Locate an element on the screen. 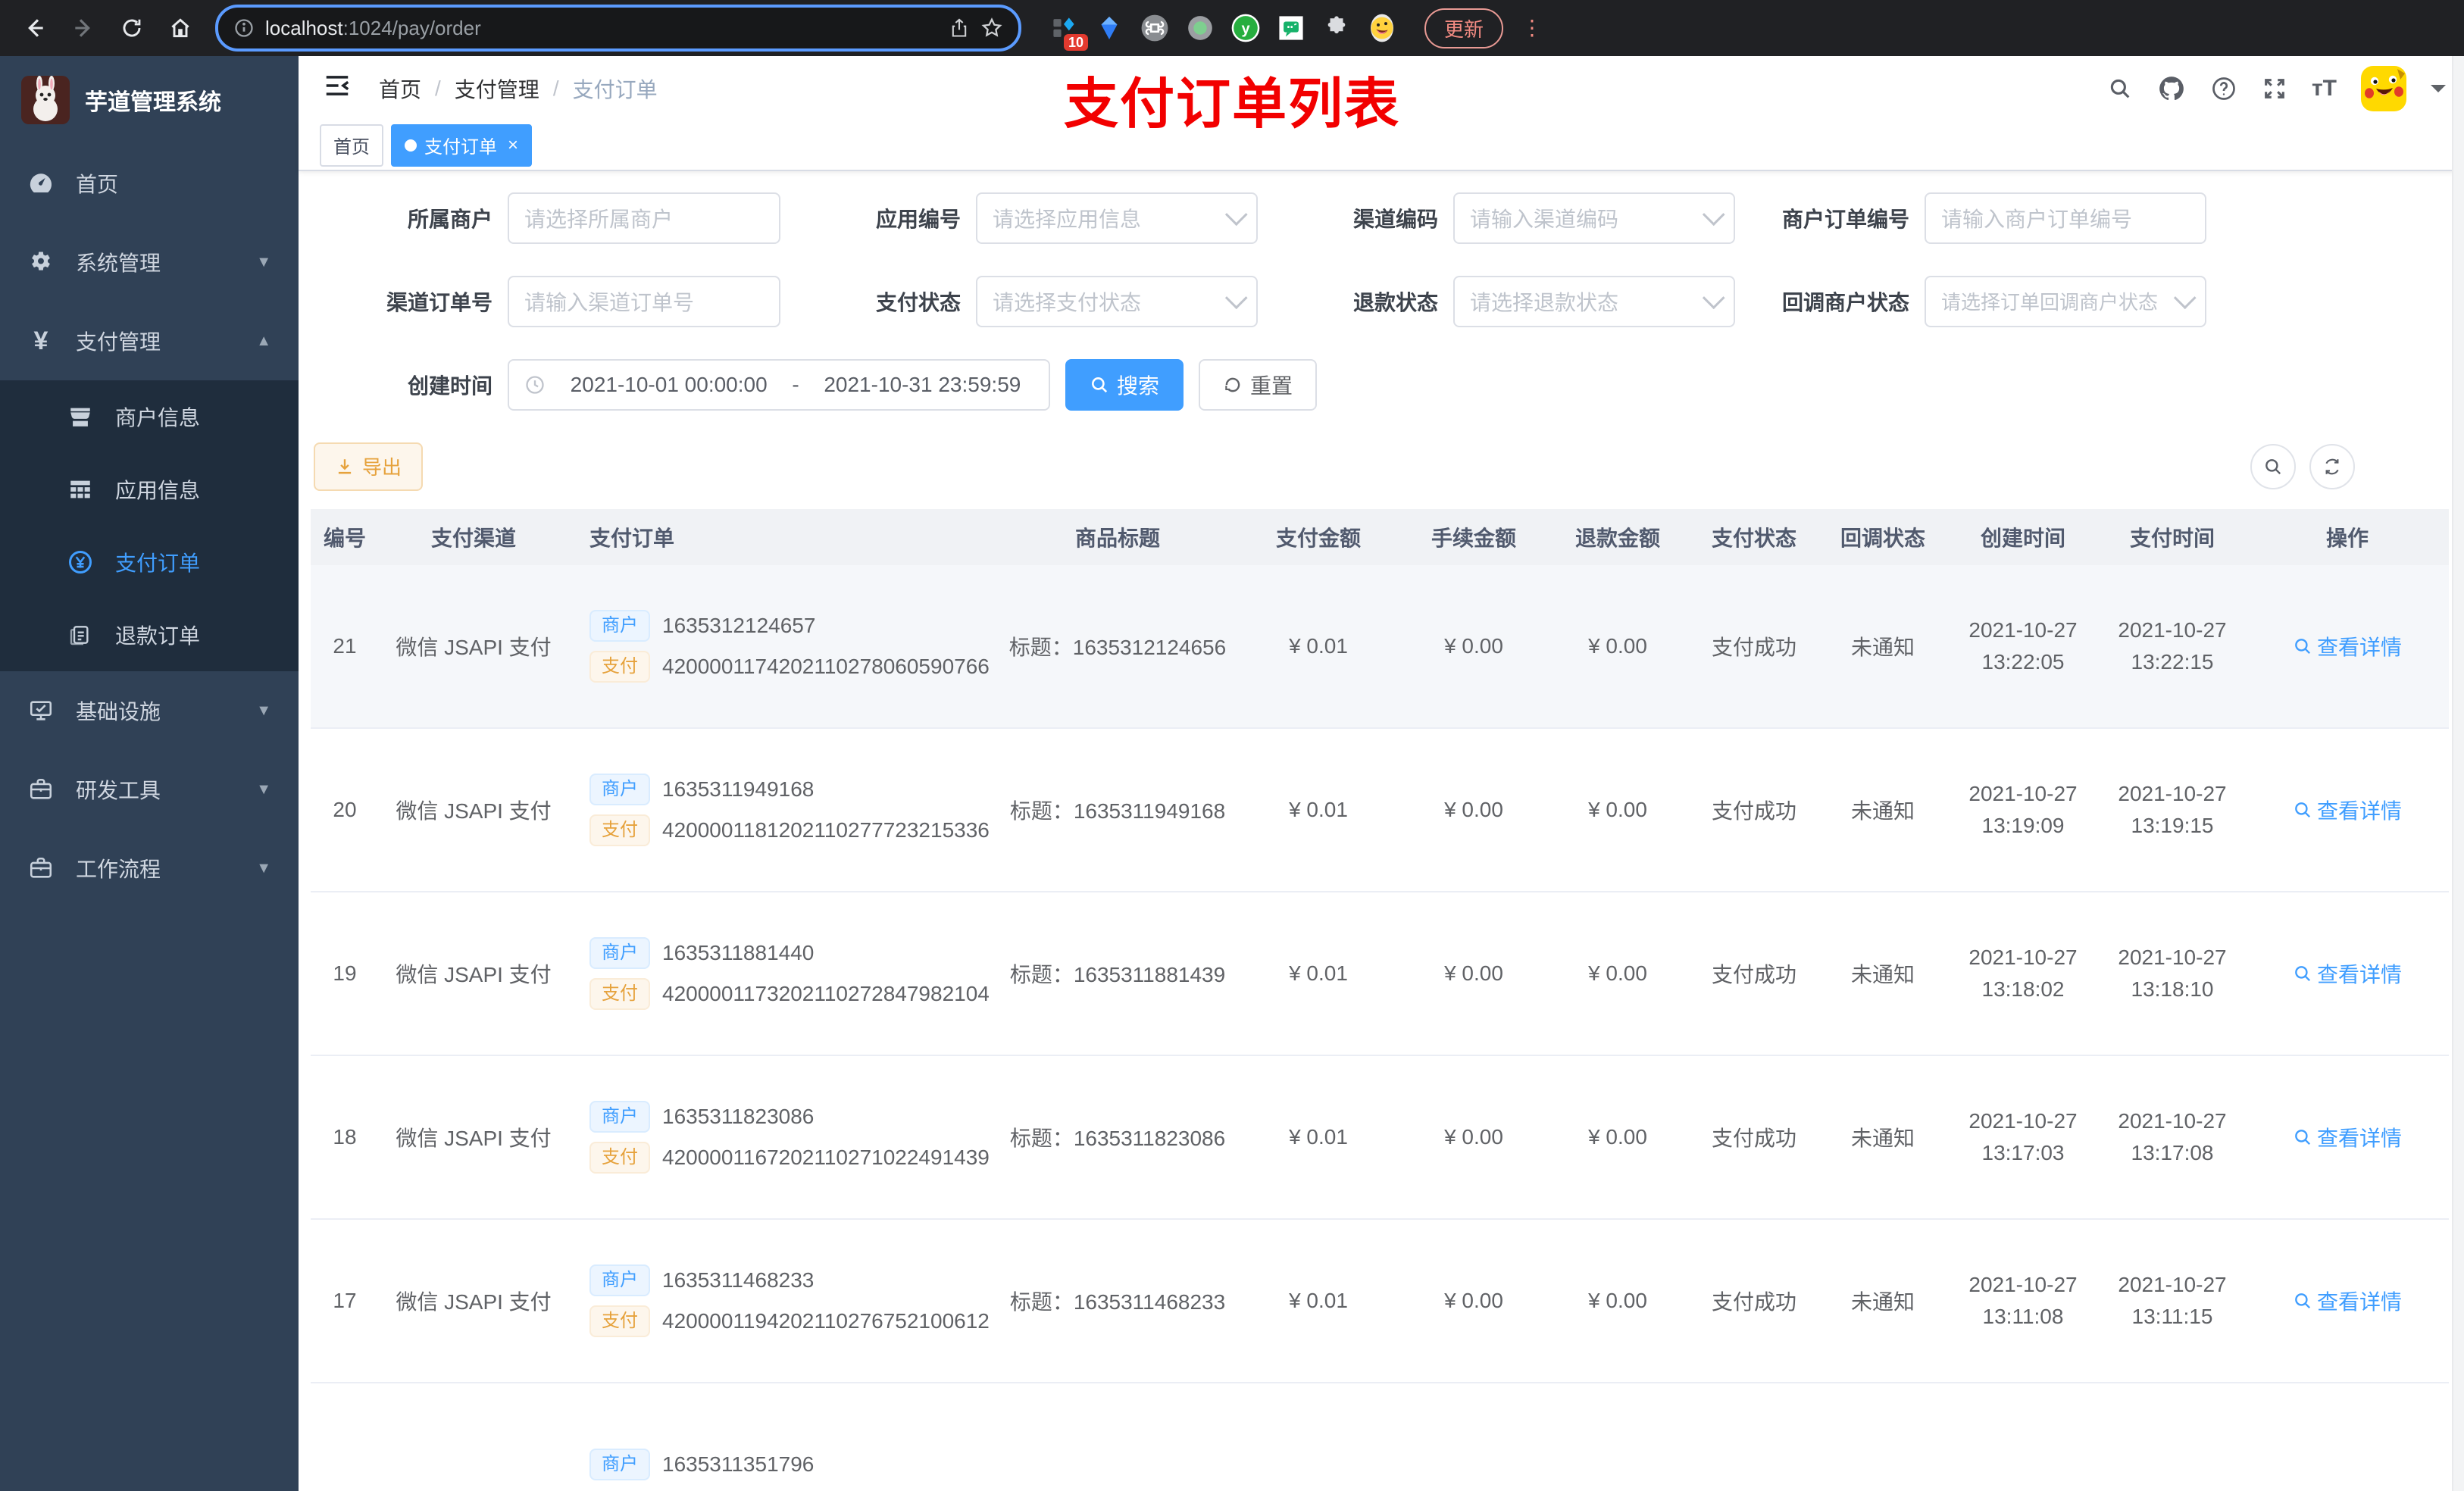 Image resolution: width=2464 pixels, height=1491 pixels. breadcrumb-home: 首页 is located at coordinates (400, 88).